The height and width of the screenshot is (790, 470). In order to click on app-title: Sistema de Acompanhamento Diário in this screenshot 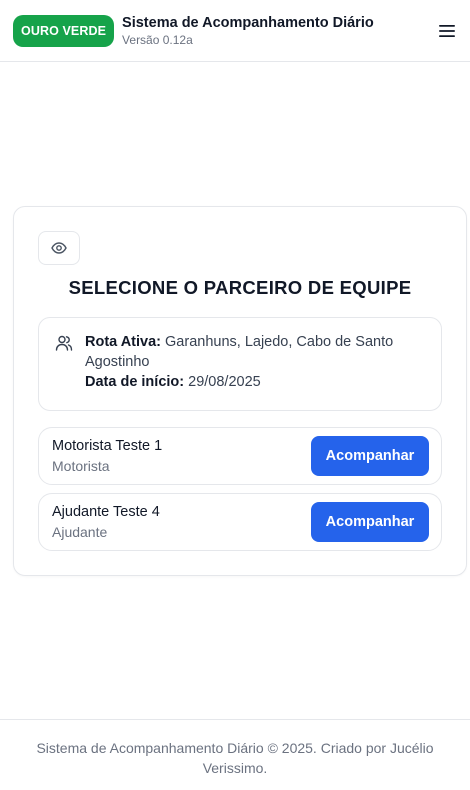, I will do `click(248, 22)`.